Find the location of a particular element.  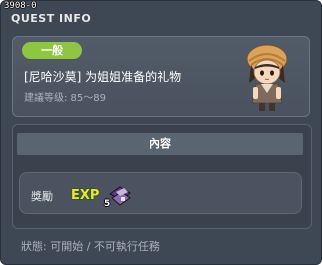

exp-icon: EXP is located at coordinates (85, 194).